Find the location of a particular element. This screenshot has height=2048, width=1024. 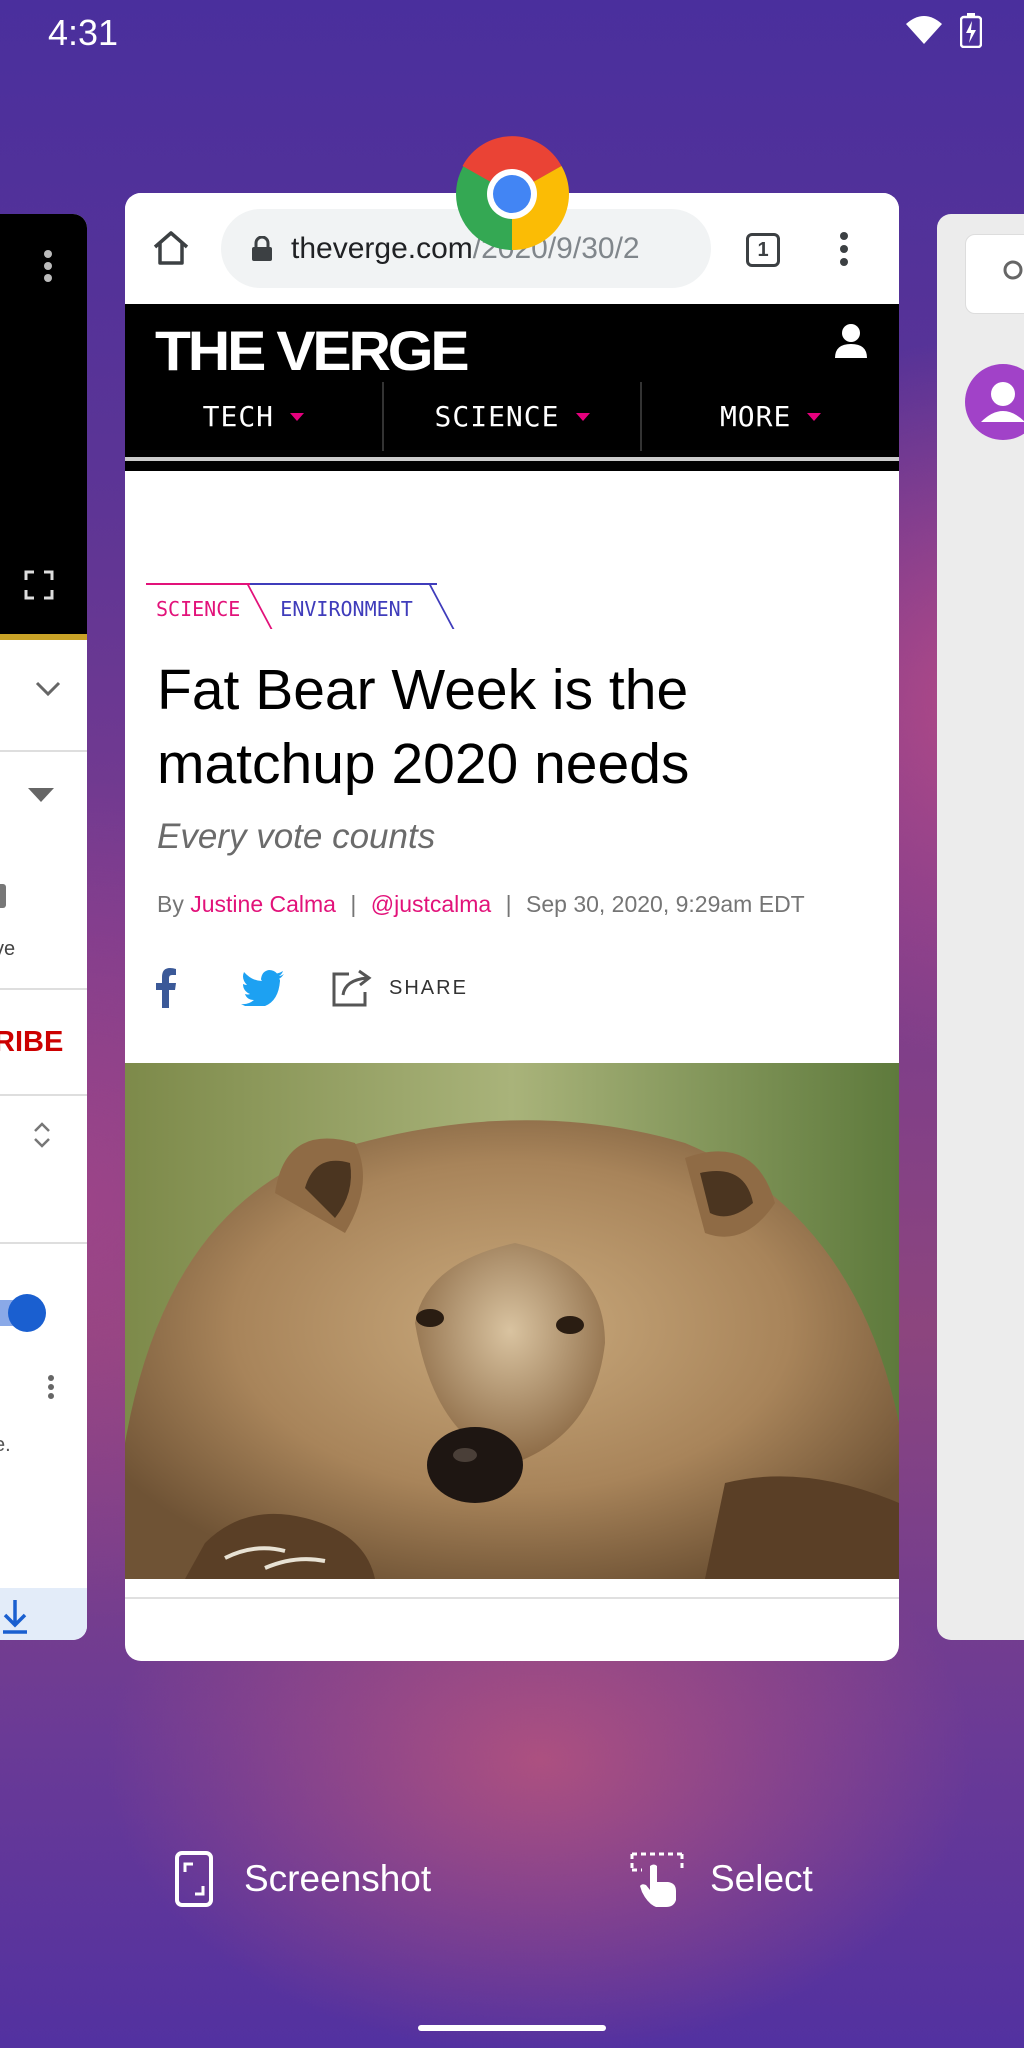

select-icon is located at coordinates (657, 1879).